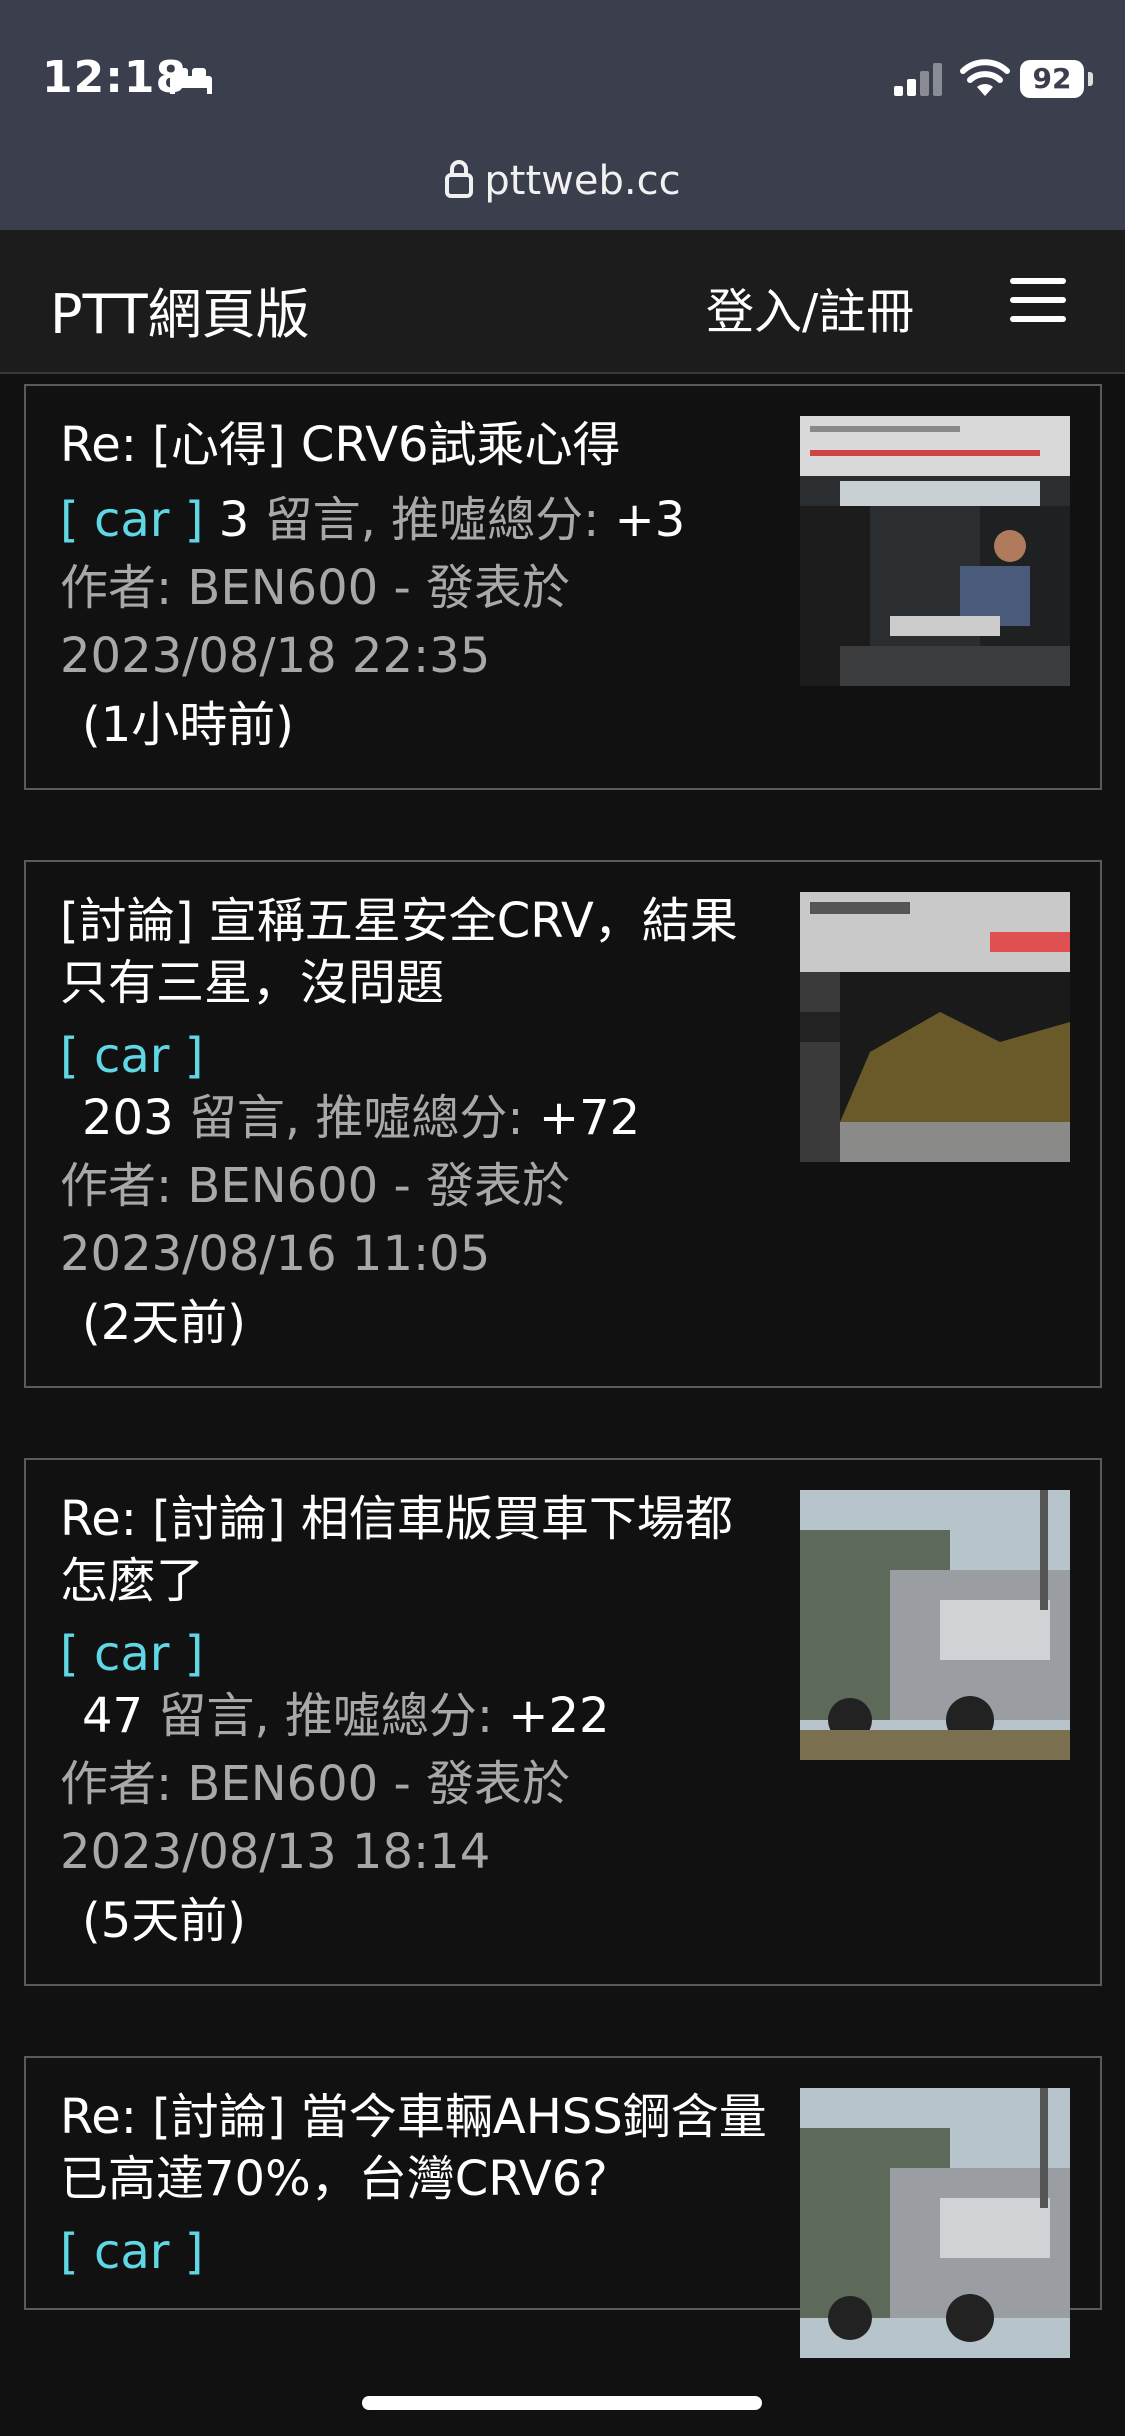 The width and height of the screenshot is (1125, 2436). Describe the element at coordinates (420, 2148) in the screenshot. I see `post-title: Re: [討論] 當今車輛AHSS鋼含量已高達70%，台灣CRV6?` at that location.